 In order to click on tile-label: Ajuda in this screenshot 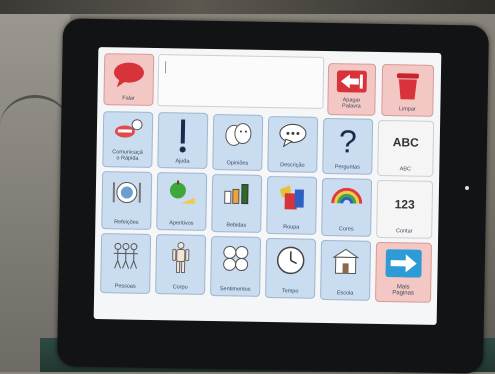, I will do `click(182, 161)`.